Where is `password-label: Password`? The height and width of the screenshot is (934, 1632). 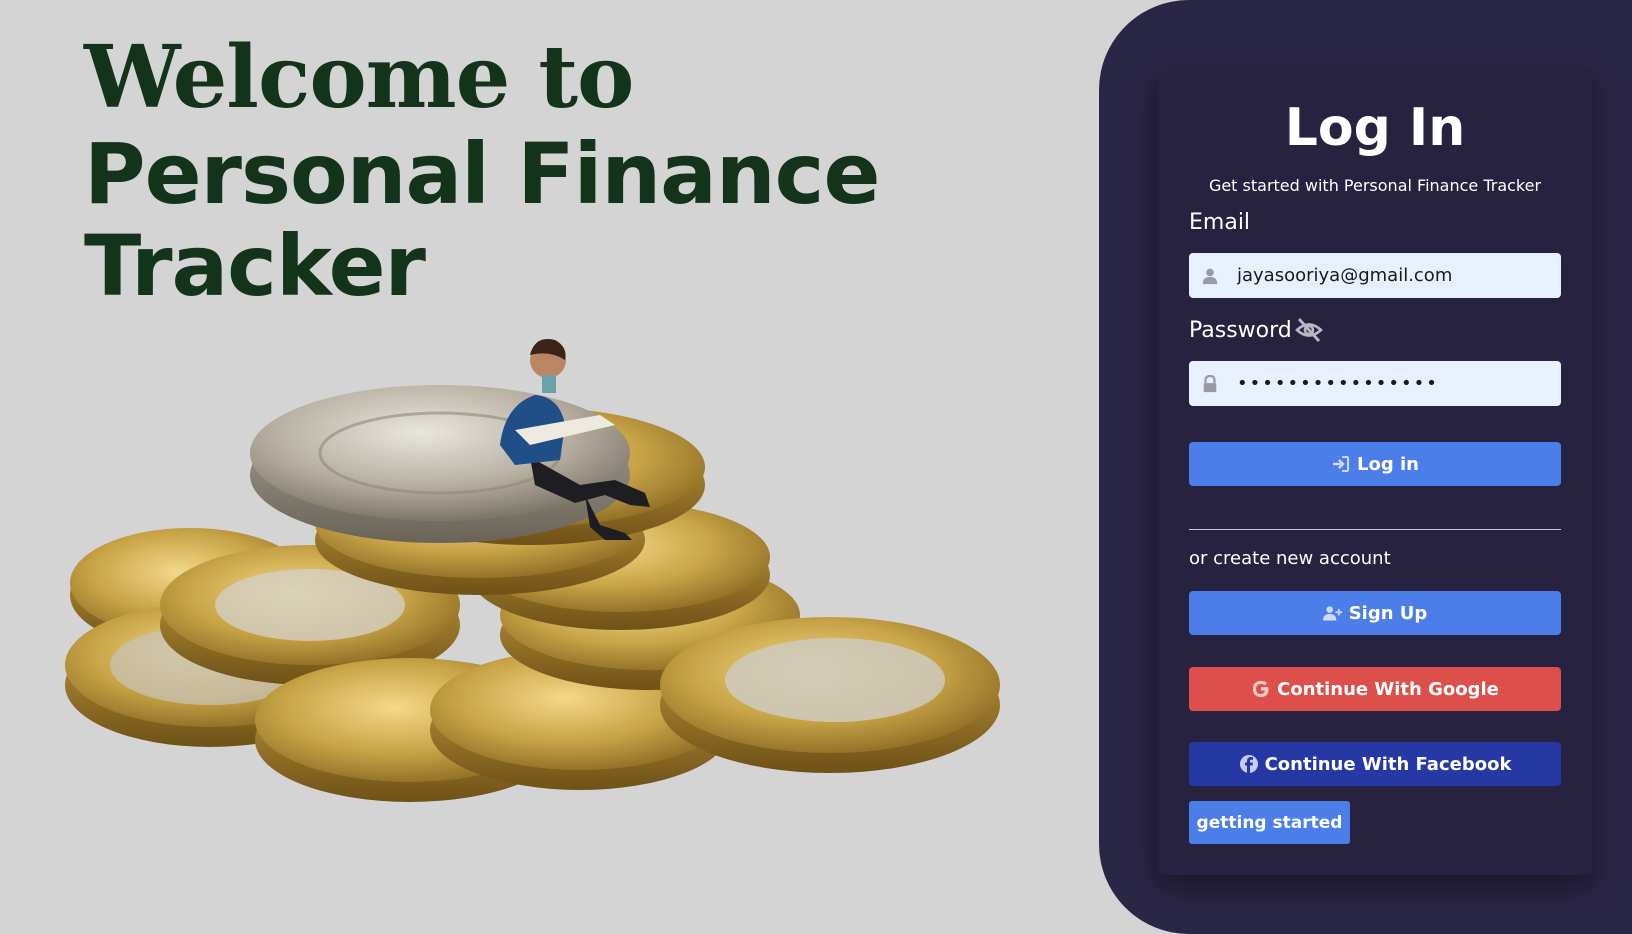
password-label: Password is located at coordinates (1256, 330).